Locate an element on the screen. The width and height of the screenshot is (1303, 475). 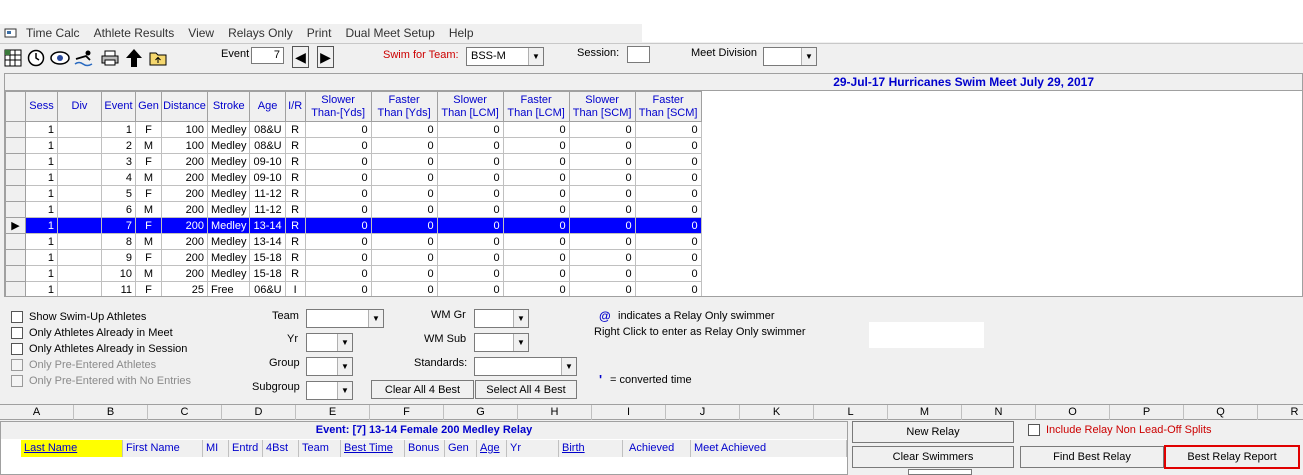
event-input: 7 is located at coordinates (267, 55).